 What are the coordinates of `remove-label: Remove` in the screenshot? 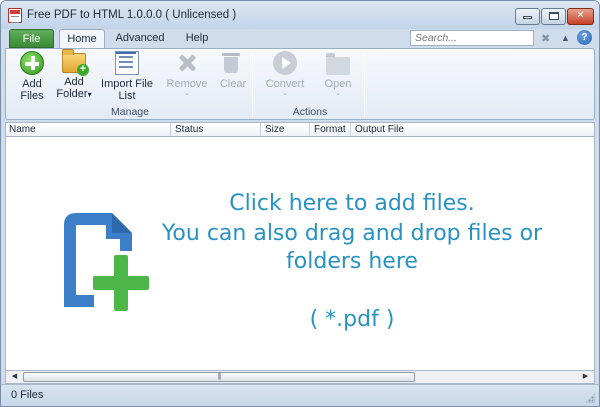 It's located at (187, 84).